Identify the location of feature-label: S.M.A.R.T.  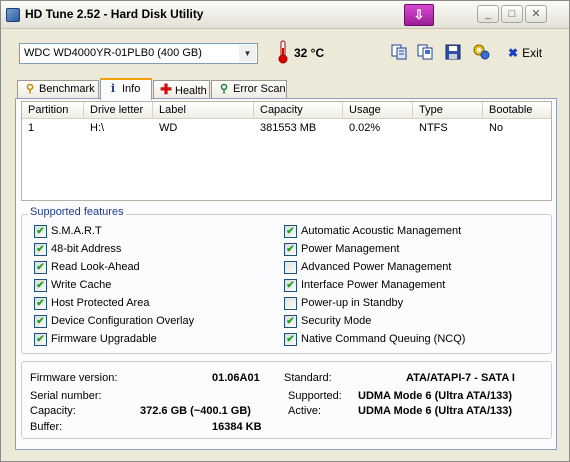
(76, 231).